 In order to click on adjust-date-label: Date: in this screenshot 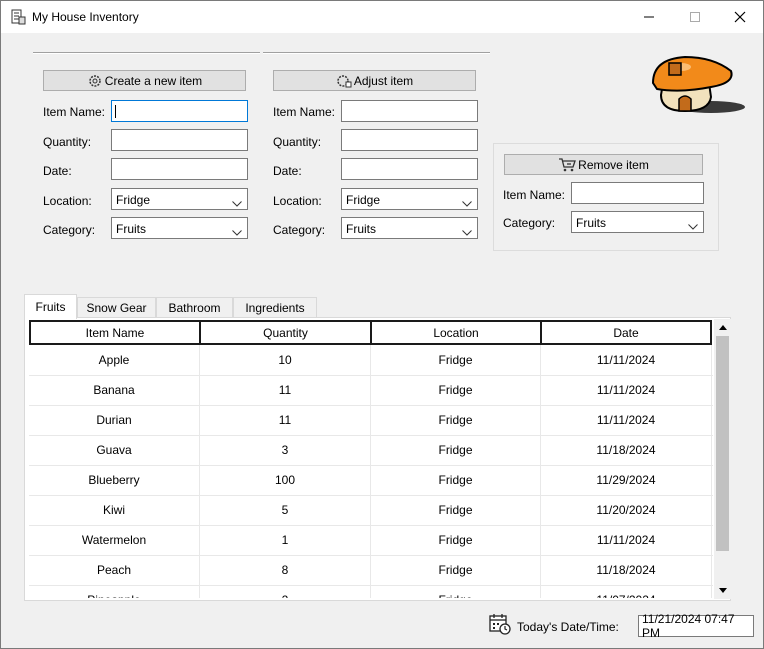, I will do `click(287, 171)`.